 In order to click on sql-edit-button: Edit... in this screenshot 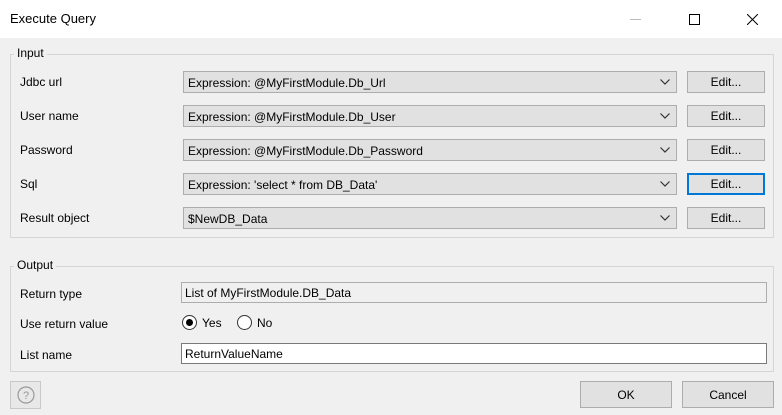, I will do `click(726, 184)`.